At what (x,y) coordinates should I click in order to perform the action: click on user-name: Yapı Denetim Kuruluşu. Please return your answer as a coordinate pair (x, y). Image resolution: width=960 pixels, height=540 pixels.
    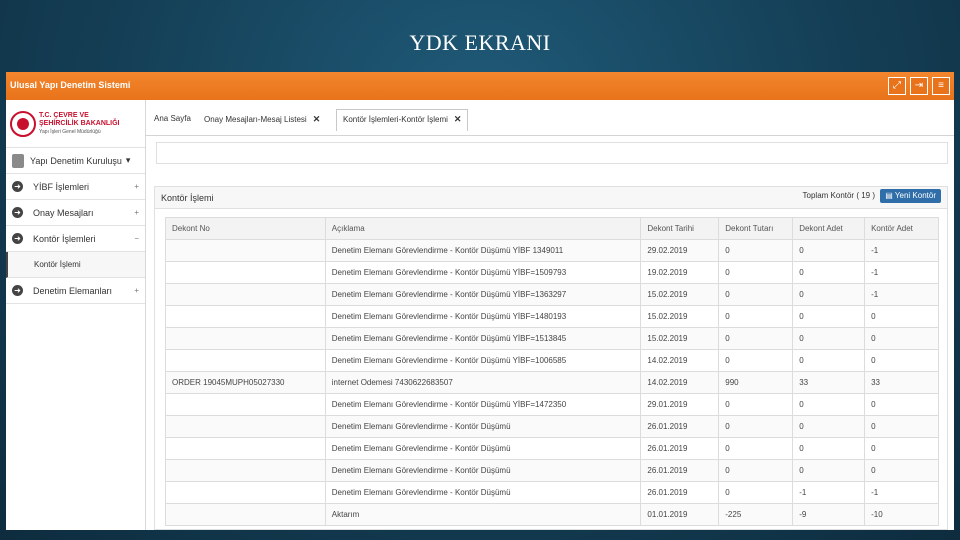
    Looking at the image, I should click on (76, 160).